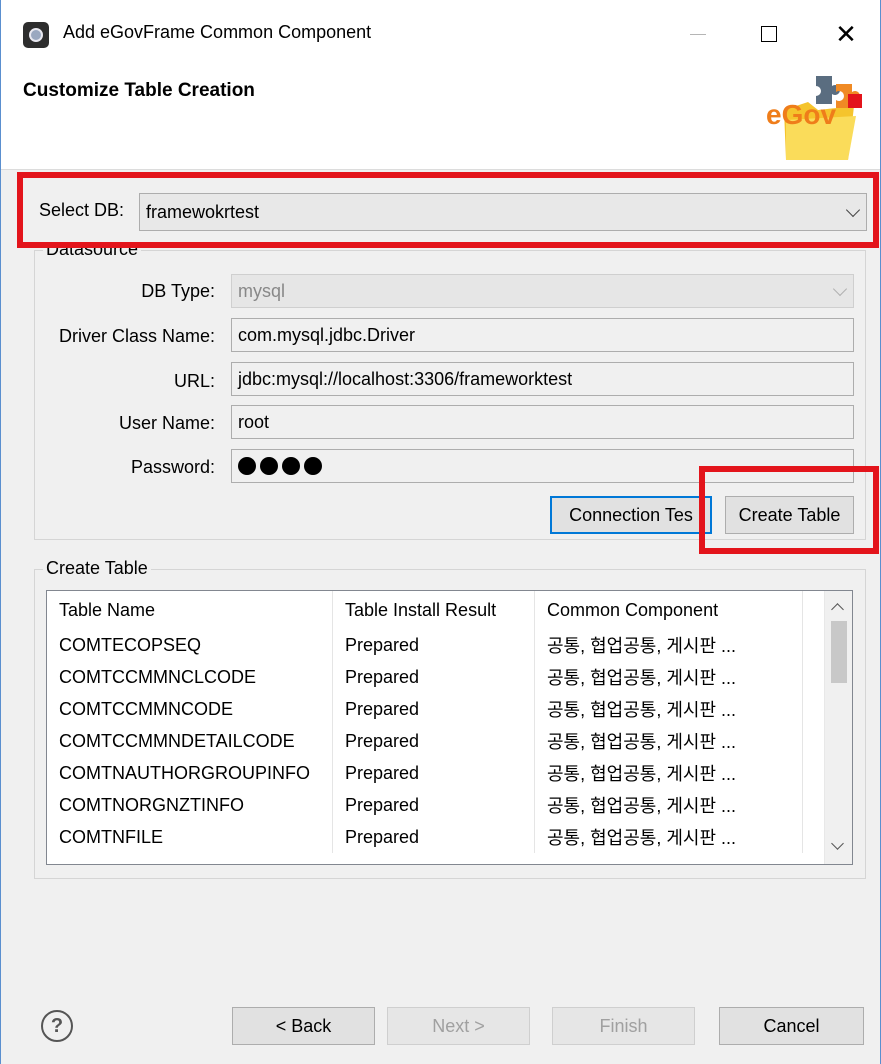  What do you see at coordinates (178, 291) in the screenshot?
I see `db-type-label: DB Type:` at bounding box center [178, 291].